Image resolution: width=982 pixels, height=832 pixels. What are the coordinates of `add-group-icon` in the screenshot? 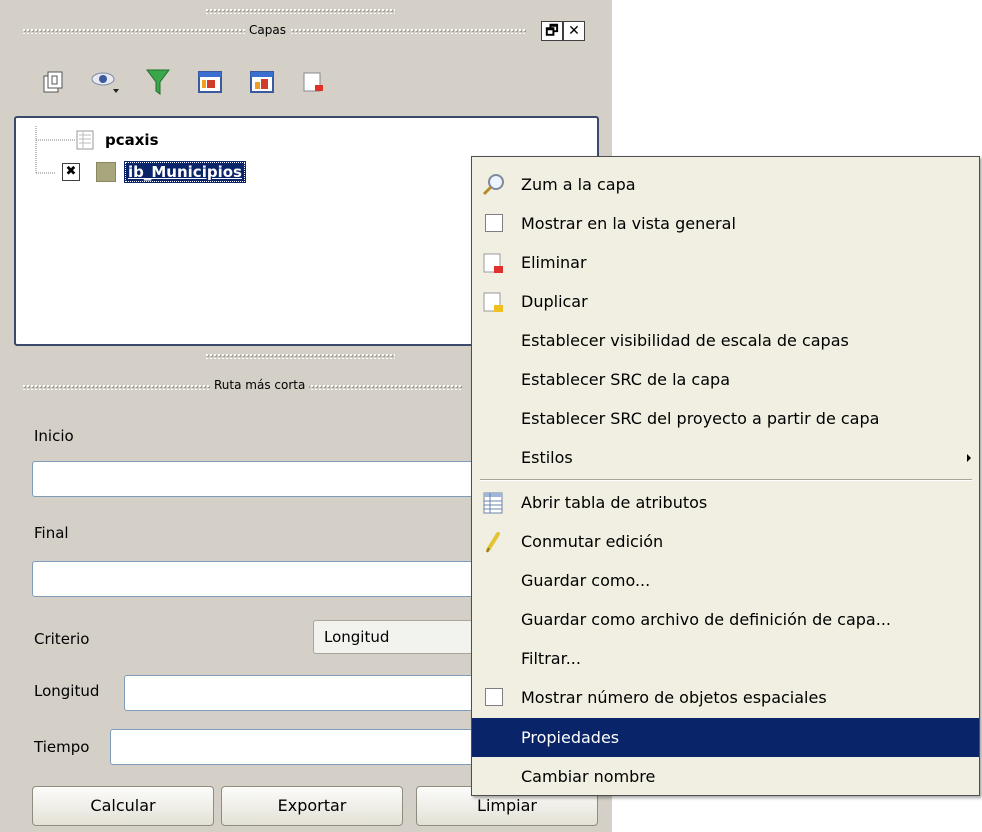 It's located at (53, 82).